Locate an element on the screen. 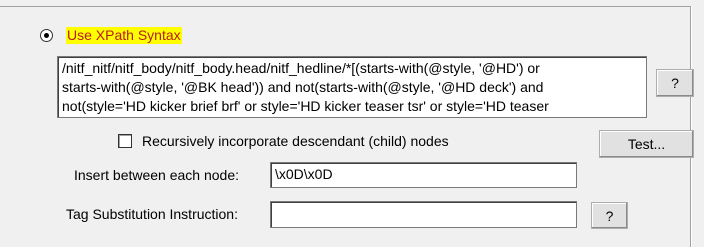 The width and height of the screenshot is (704, 247). tag-substitution-label: Tag Substitution Instruction: is located at coordinates (152, 214).